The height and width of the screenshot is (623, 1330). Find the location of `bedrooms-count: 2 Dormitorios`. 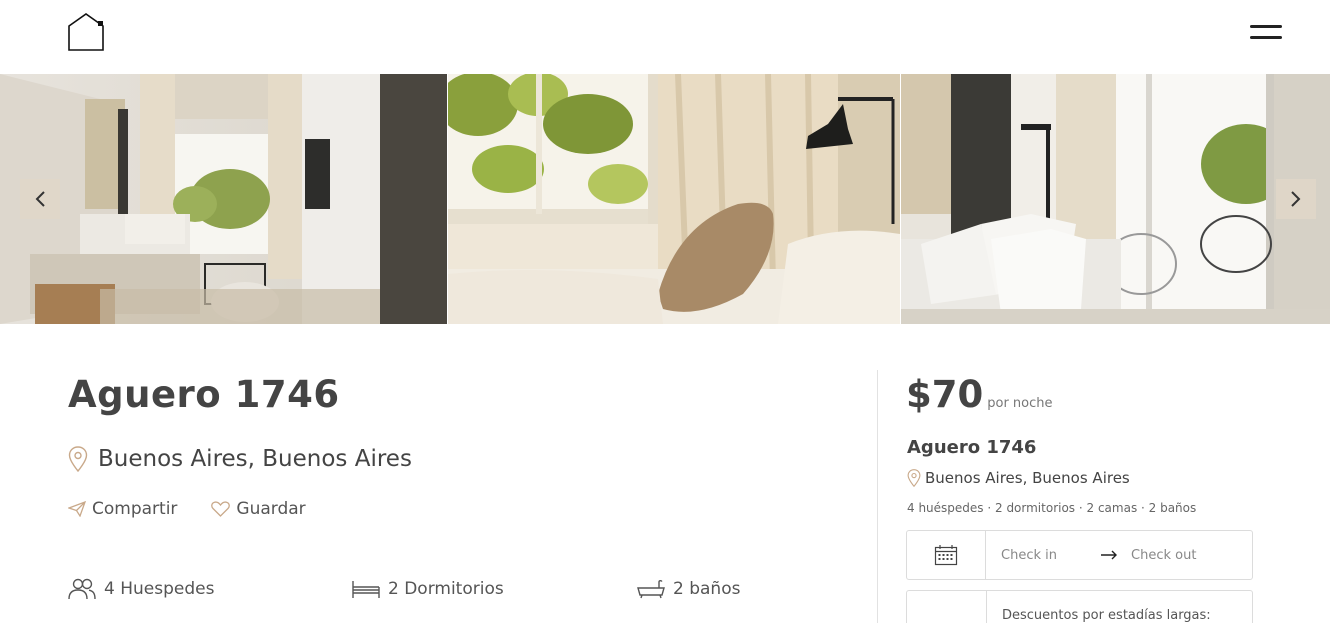

bedrooms-count: 2 Dormitorios is located at coordinates (446, 589).